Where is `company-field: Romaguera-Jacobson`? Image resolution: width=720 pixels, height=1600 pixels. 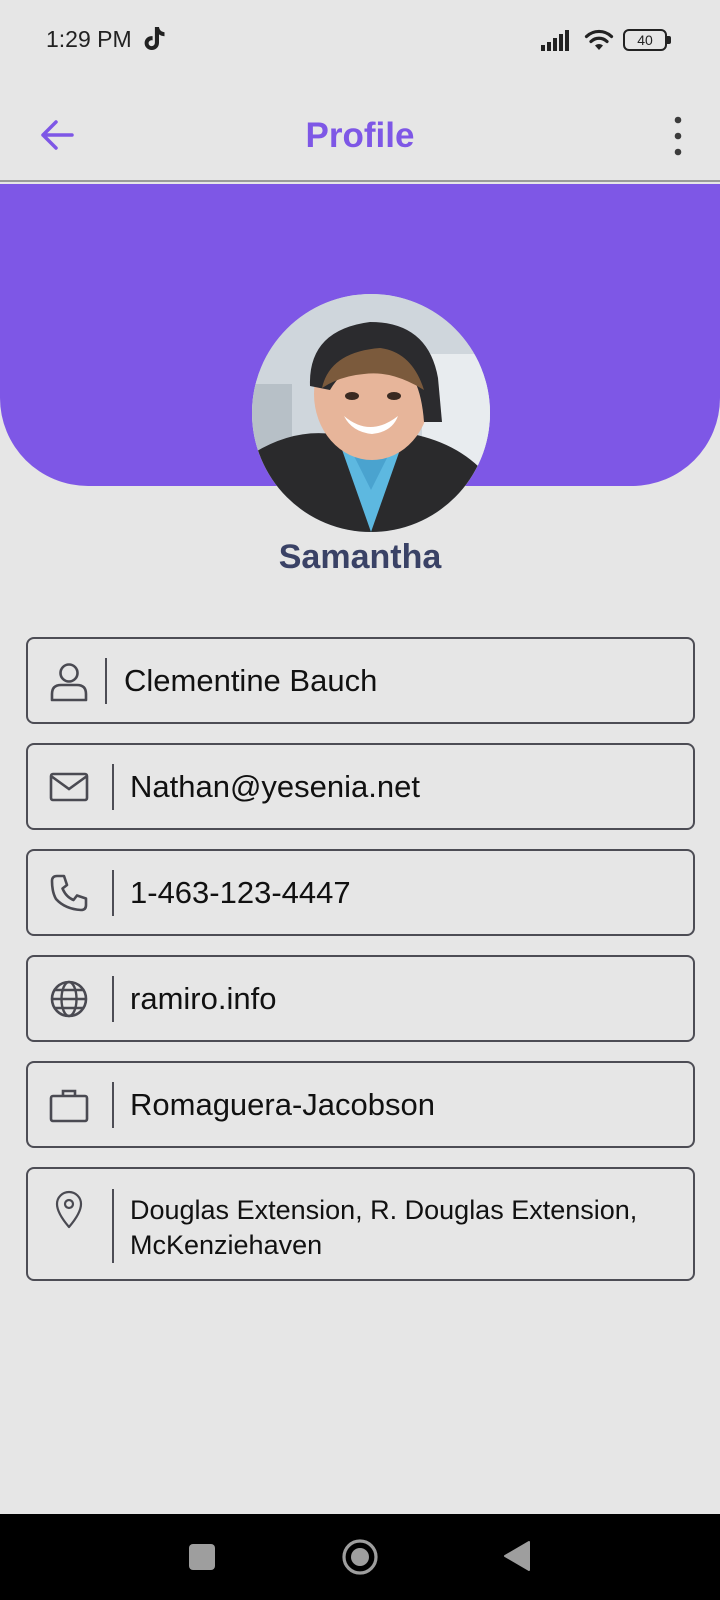 company-field: Romaguera-Jacobson is located at coordinates (360, 1104).